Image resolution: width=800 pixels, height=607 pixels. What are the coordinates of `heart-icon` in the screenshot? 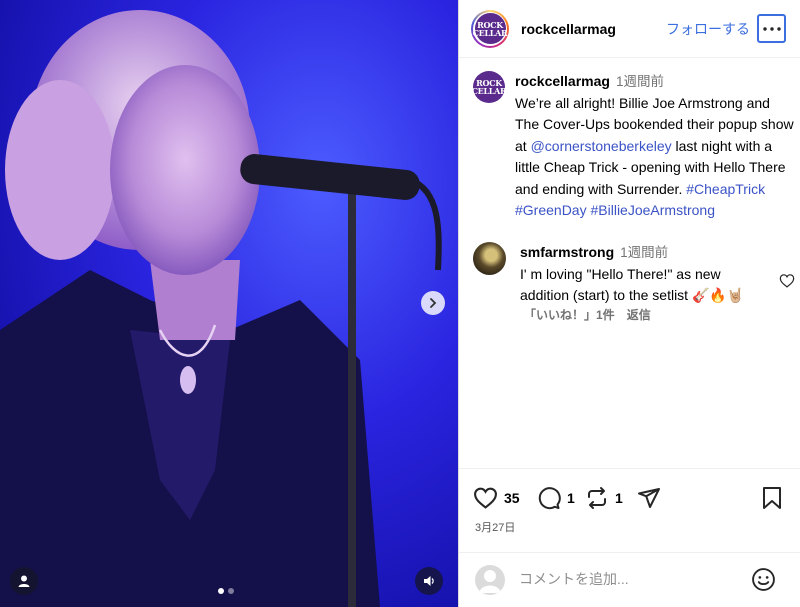 It's located at (485, 498).